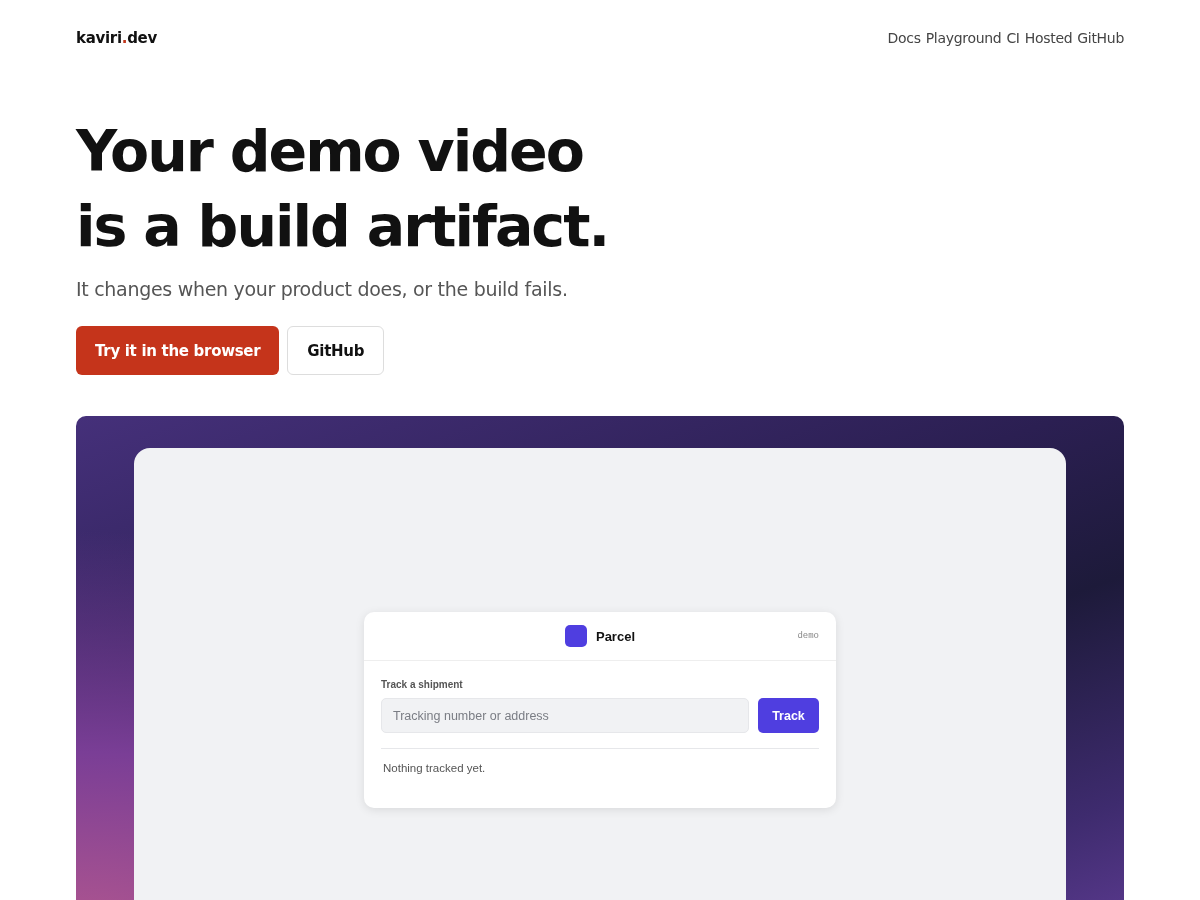  What do you see at coordinates (963, 38) in the screenshot?
I see `nav-link: Playground` at bounding box center [963, 38].